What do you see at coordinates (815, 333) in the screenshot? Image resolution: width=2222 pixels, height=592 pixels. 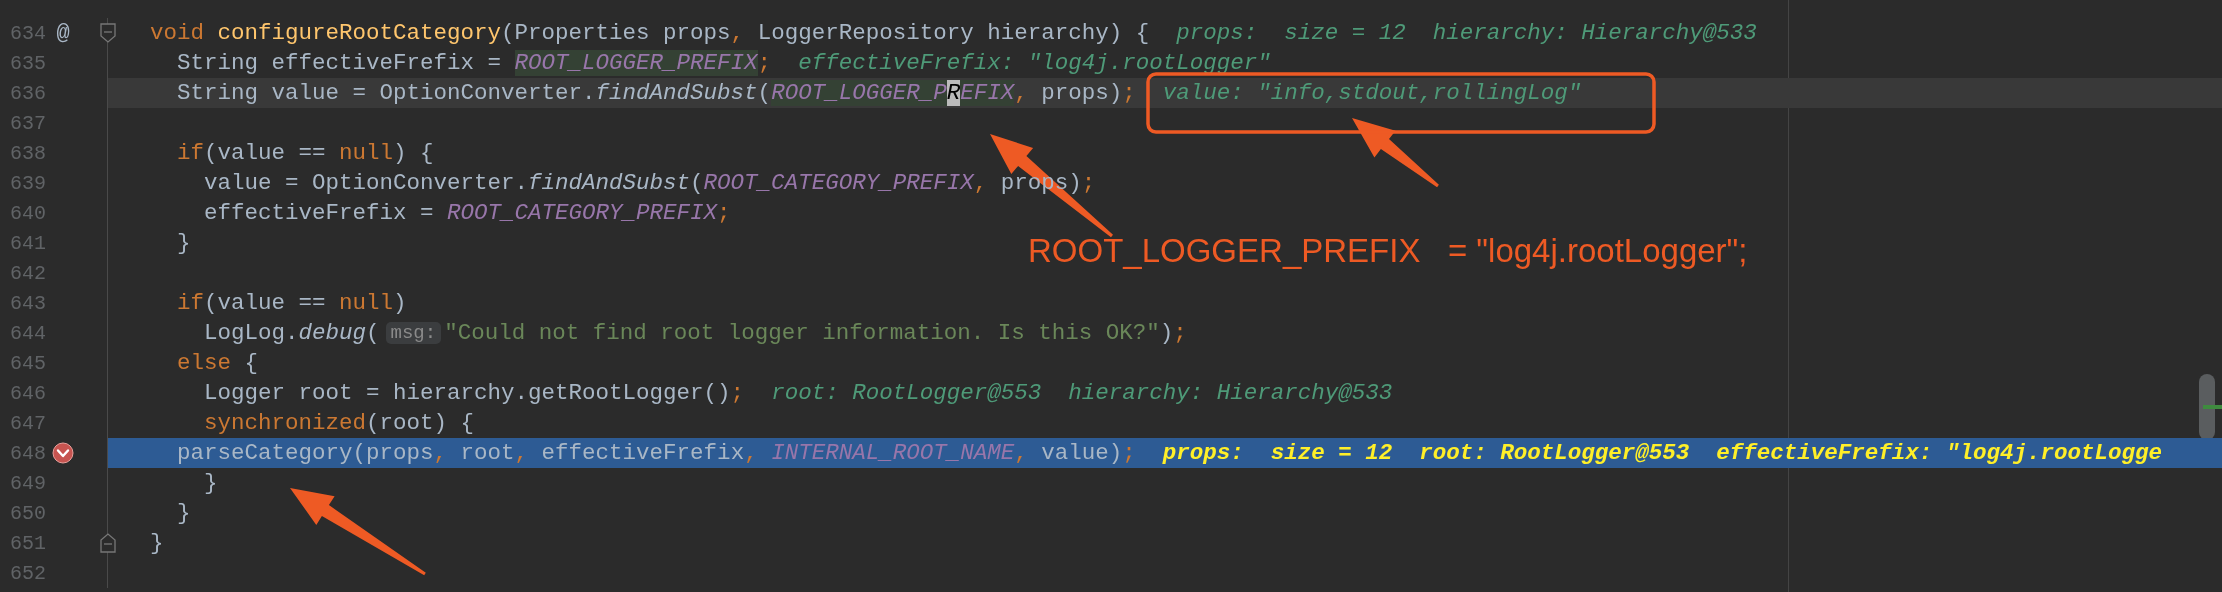 I see `code-line: "Could not find root logger information. Is this OK?");` at bounding box center [815, 333].